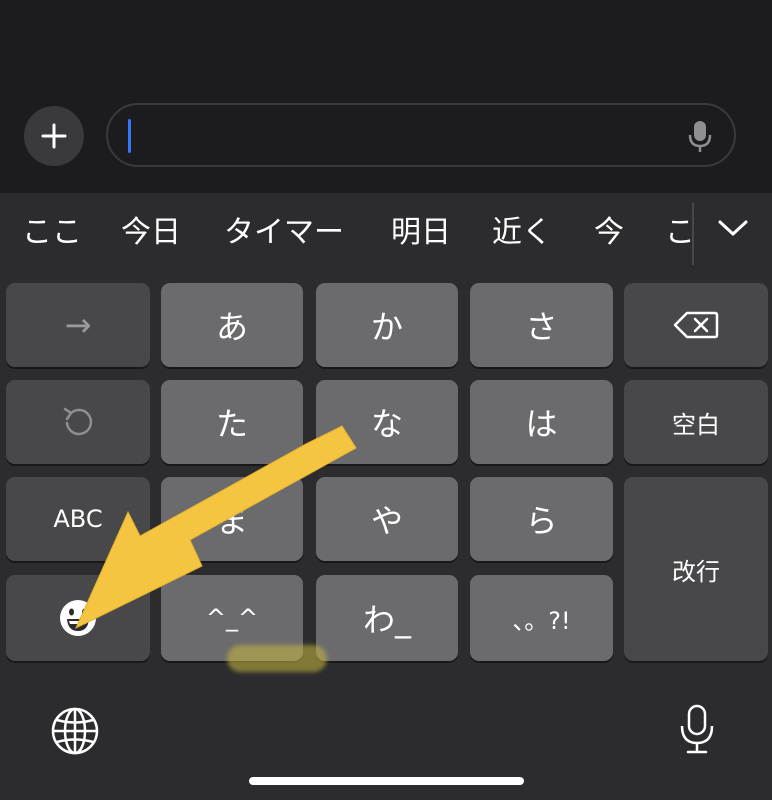 This screenshot has width=772, height=800. I want to click on message-input, so click(421, 135).